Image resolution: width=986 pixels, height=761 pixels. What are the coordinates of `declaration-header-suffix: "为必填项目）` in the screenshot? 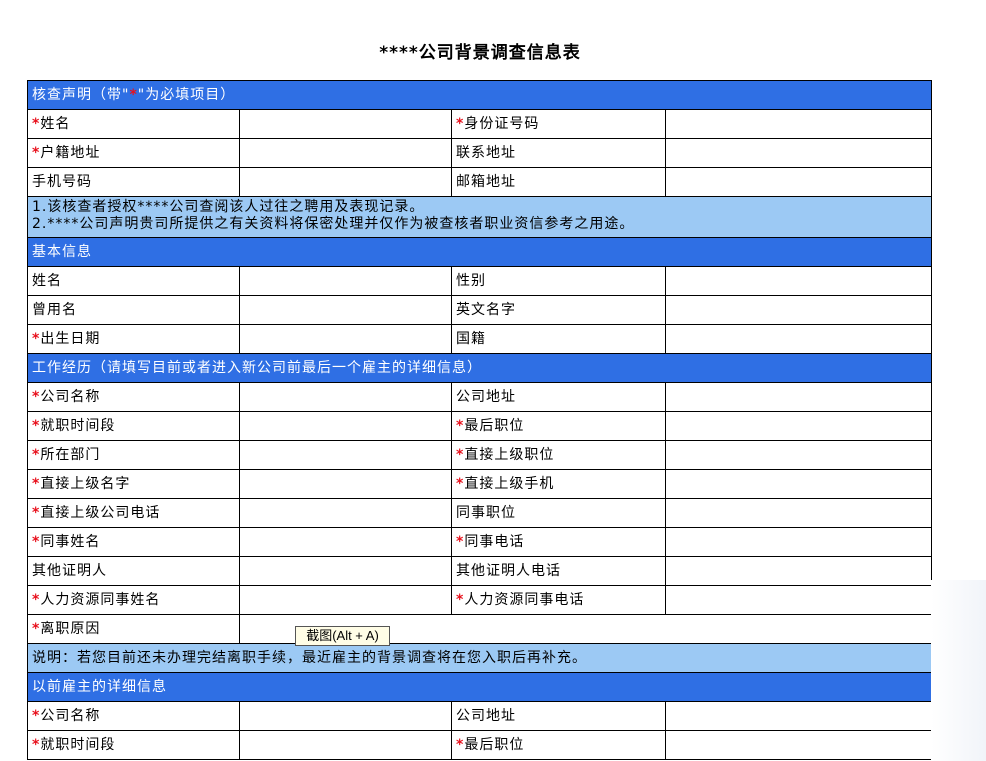 It's located at (186, 95).